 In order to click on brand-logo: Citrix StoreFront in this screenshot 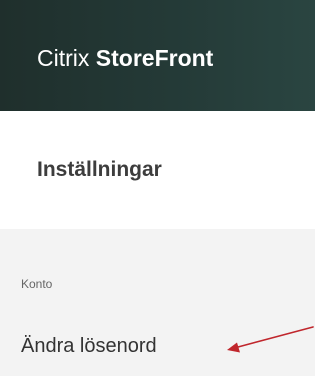, I will do `click(125, 58)`.